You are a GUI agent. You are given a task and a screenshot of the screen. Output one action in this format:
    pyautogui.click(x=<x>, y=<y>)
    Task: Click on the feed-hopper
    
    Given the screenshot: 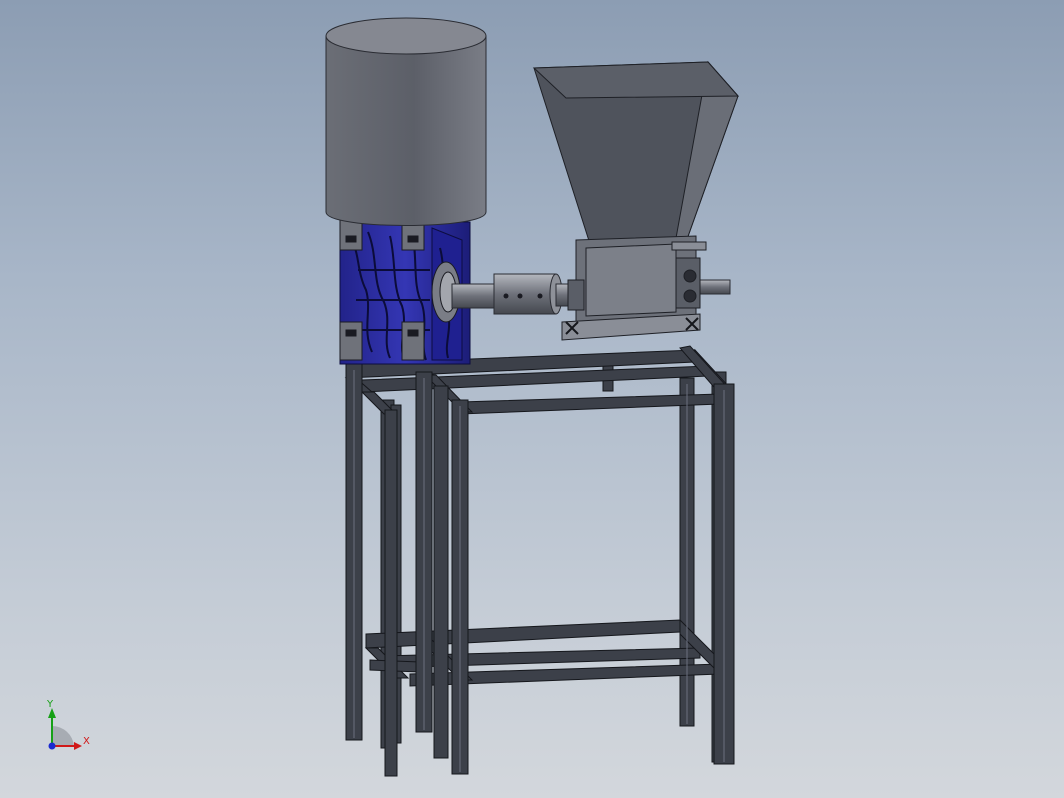 What is the action you would take?
    pyautogui.click(x=636, y=152)
    